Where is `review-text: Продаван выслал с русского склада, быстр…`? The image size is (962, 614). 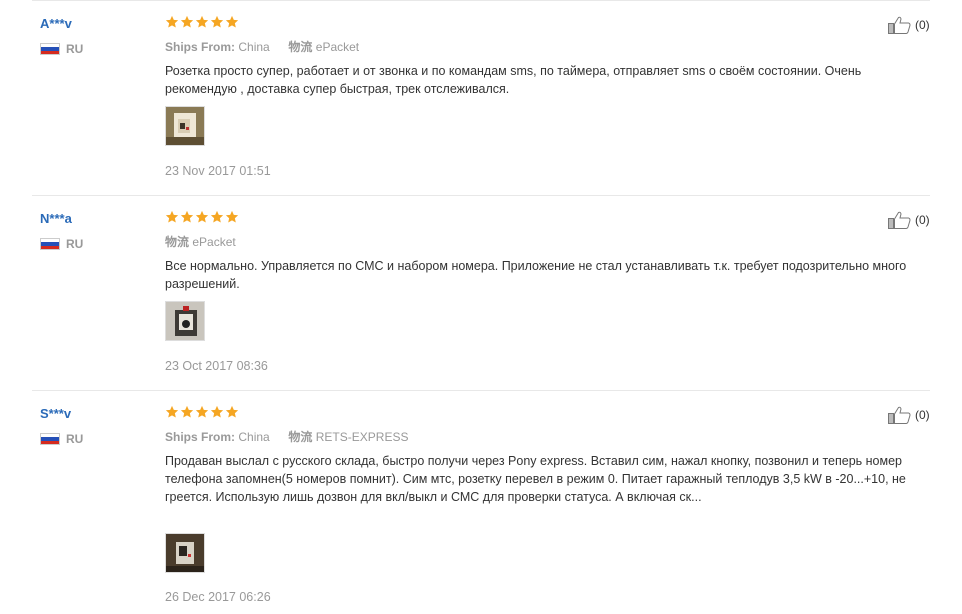 review-text: Продаван выслал с русского склада, быстр… is located at coordinates (535, 479).